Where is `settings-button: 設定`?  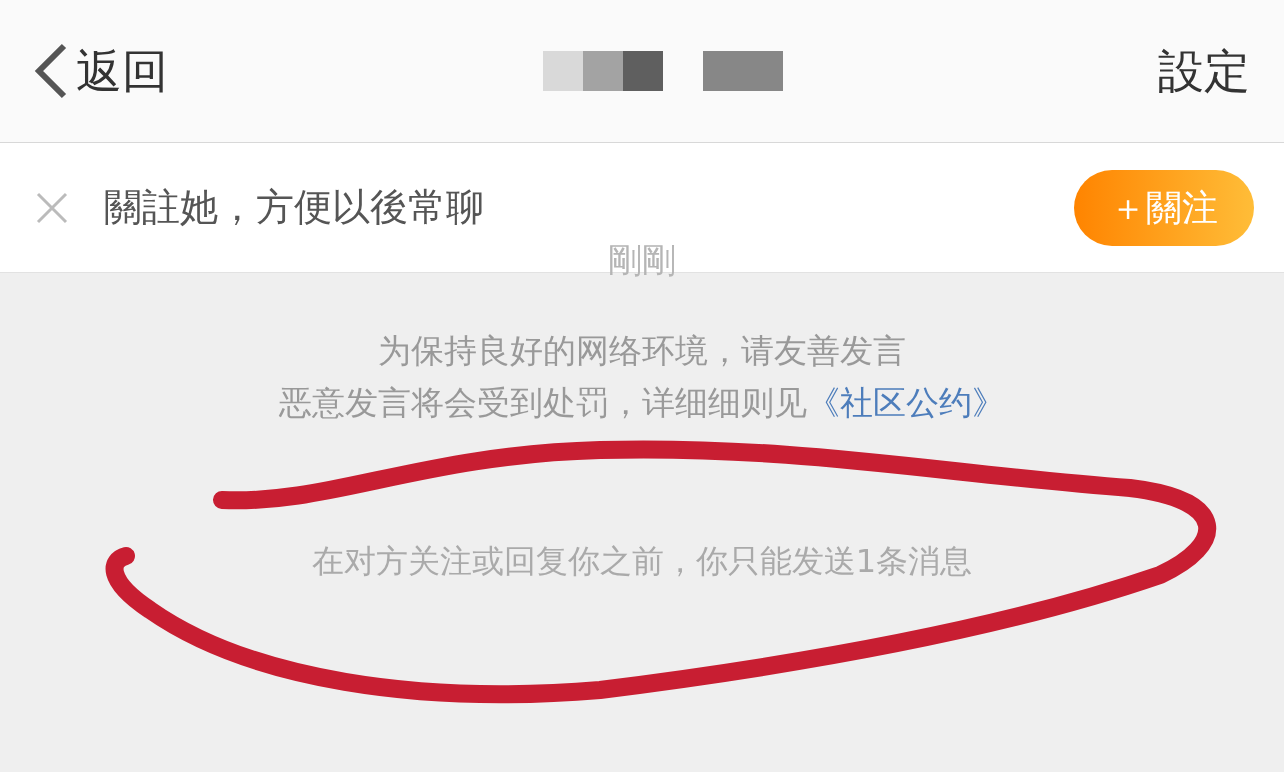
settings-button: 設定 is located at coordinates (1204, 71).